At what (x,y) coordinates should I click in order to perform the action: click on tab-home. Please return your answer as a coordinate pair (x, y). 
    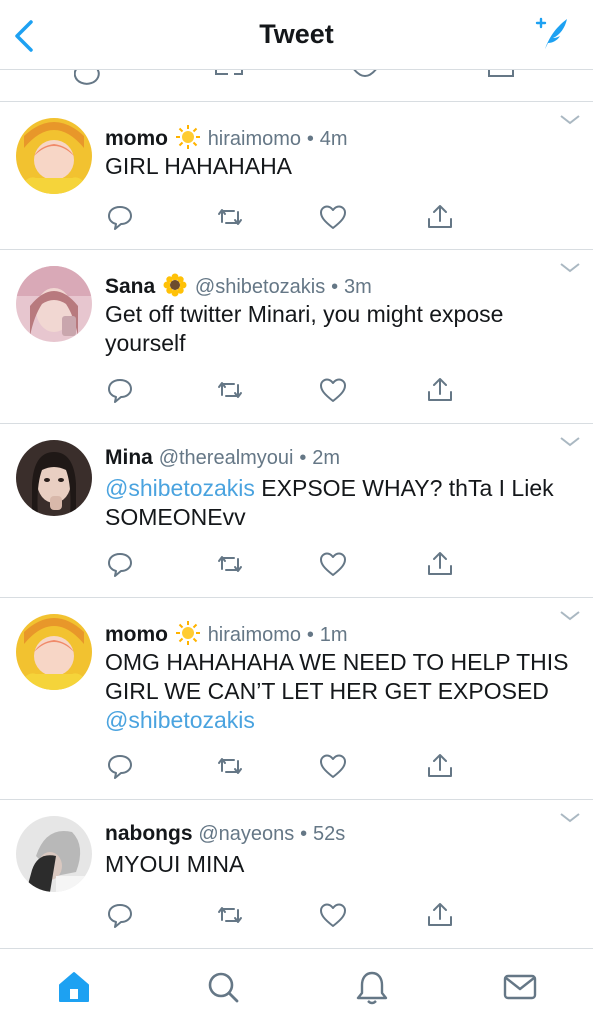
    Looking at the image, I should click on (74, 987).